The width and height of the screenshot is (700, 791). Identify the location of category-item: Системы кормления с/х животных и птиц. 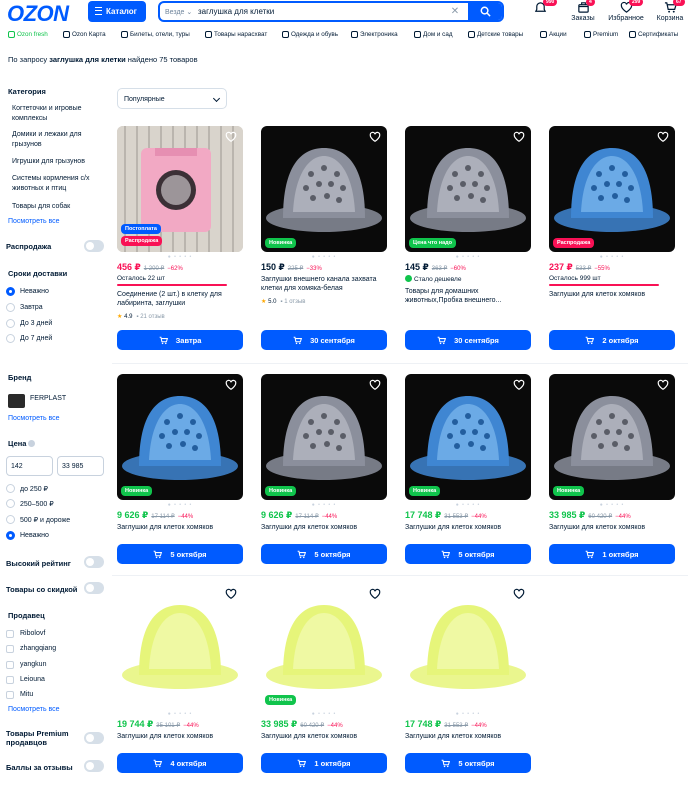
(58, 184).